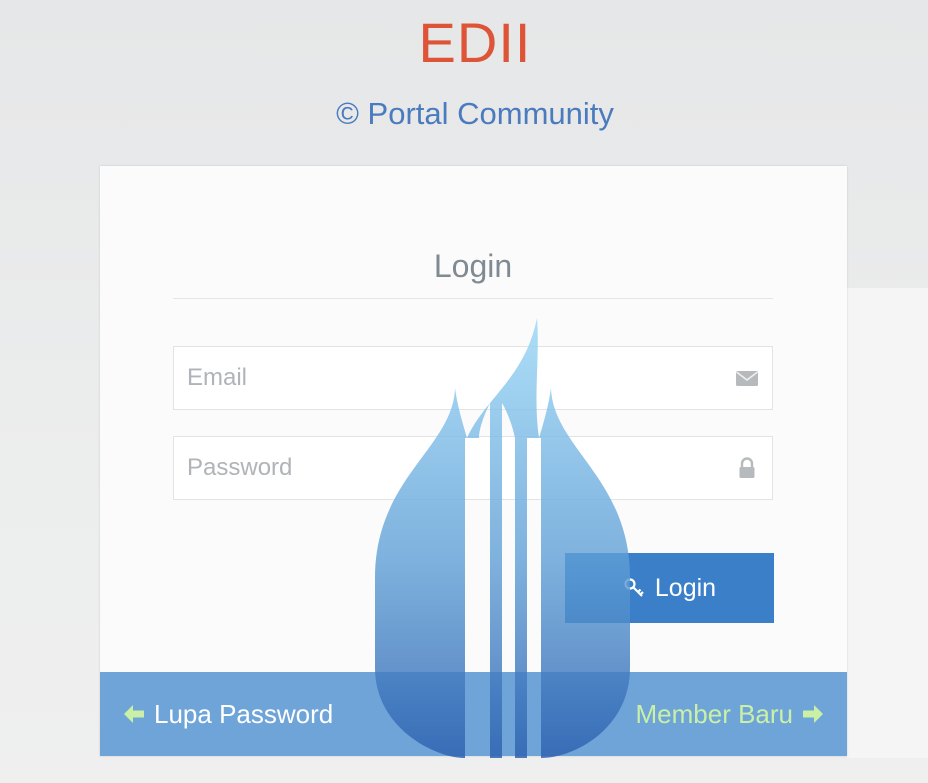 The height and width of the screenshot is (783, 928). I want to click on forgot-password-label: Lupa Password, so click(244, 714).